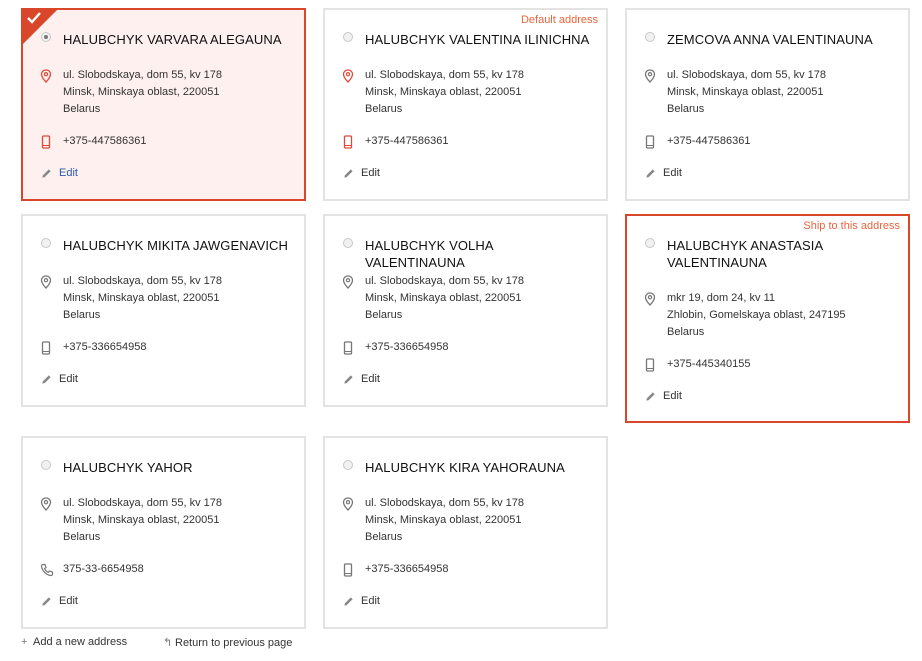 The width and height of the screenshot is (922, 661). What do you see at coordinates (717, 262) in the screenshot?
I see `recipient-name-line2: VALENTINAUNA` at bounding box center [717, 262].